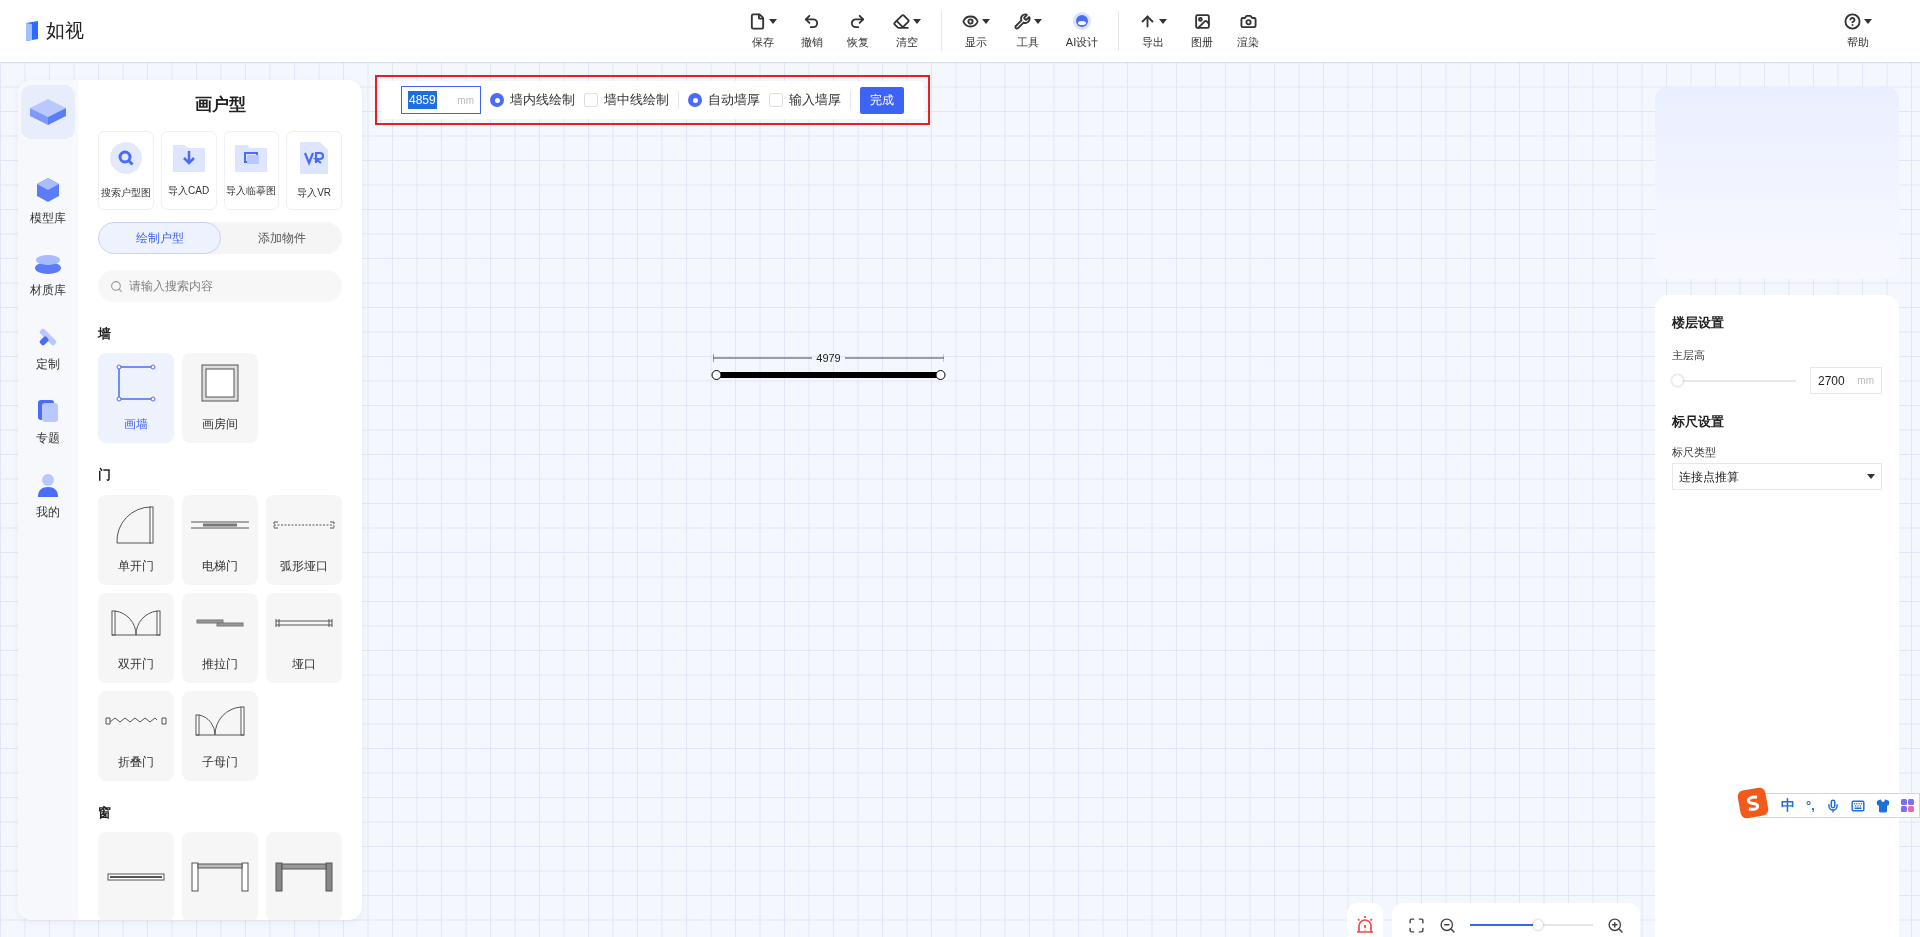 Image resolution: width=1920 pixels, height=937 pixels. Describe the element at coordinates (220, 622) in the screenshot. I see `sliding-door-icon` at that location.